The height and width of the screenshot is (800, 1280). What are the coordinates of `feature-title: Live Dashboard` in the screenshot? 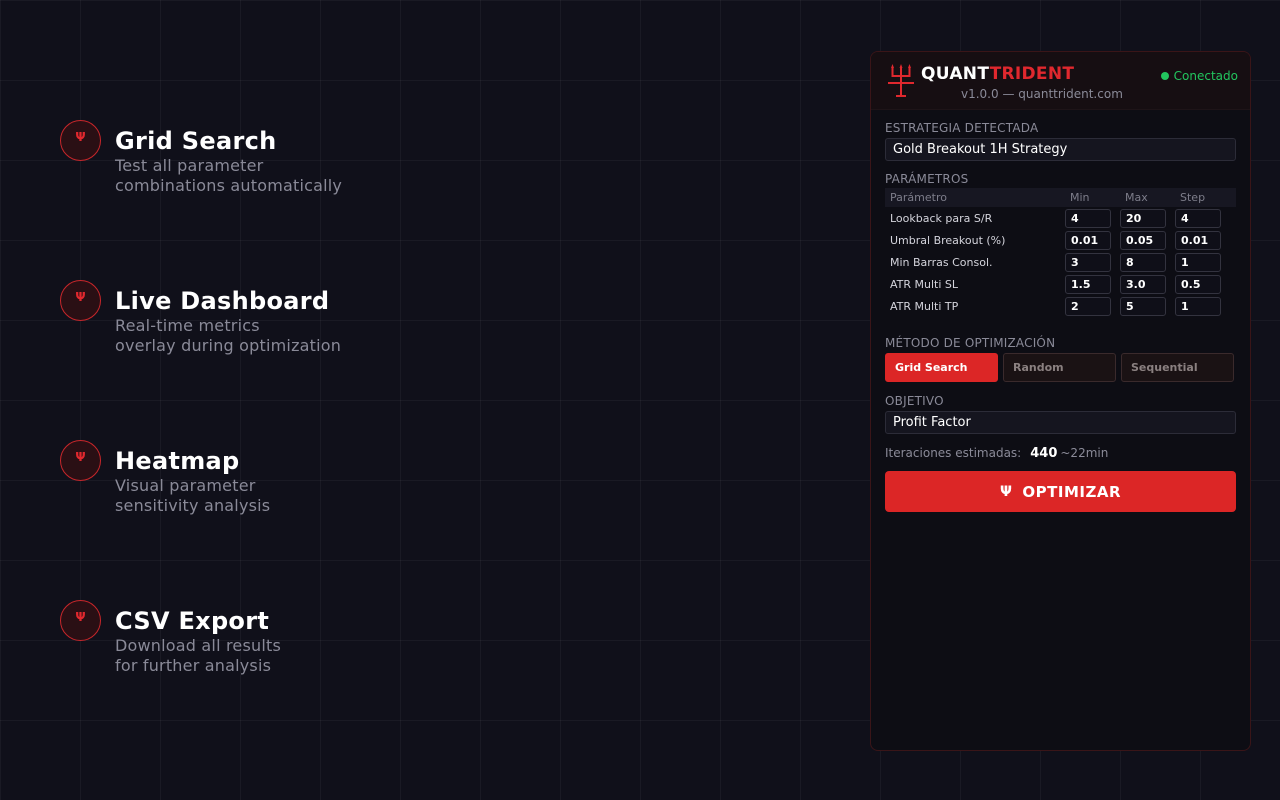 It's located at (222, 301).